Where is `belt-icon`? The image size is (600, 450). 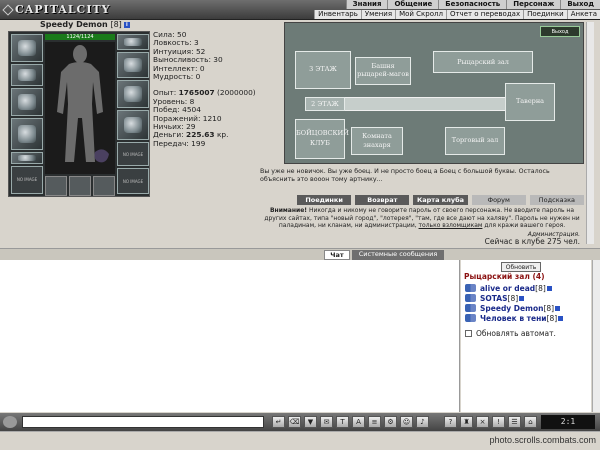
belt-icon is located at coordinates (27, 158).